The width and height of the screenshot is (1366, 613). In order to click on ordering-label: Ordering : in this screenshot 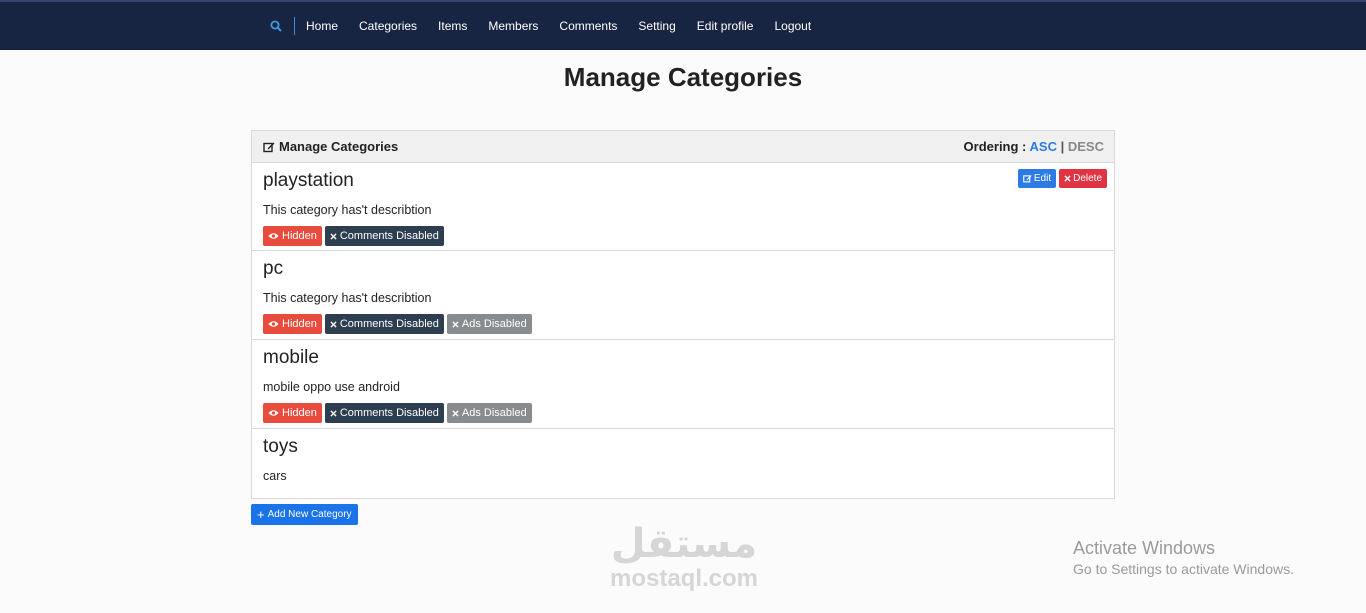, I will do `click(995, 146)`.